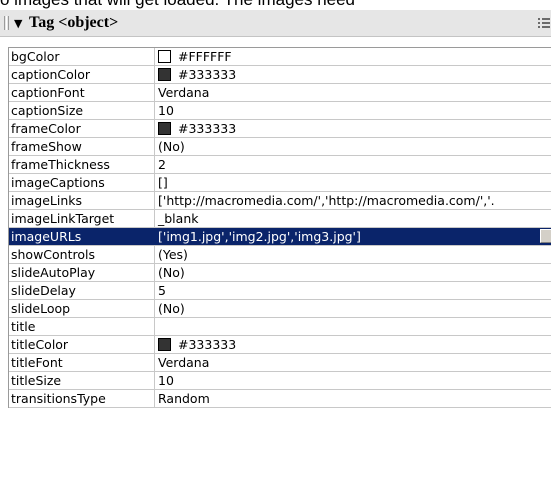  Describe the element at coordinates (82, 398) in the screenshot. I see `property-name: transitionsType` at that location.